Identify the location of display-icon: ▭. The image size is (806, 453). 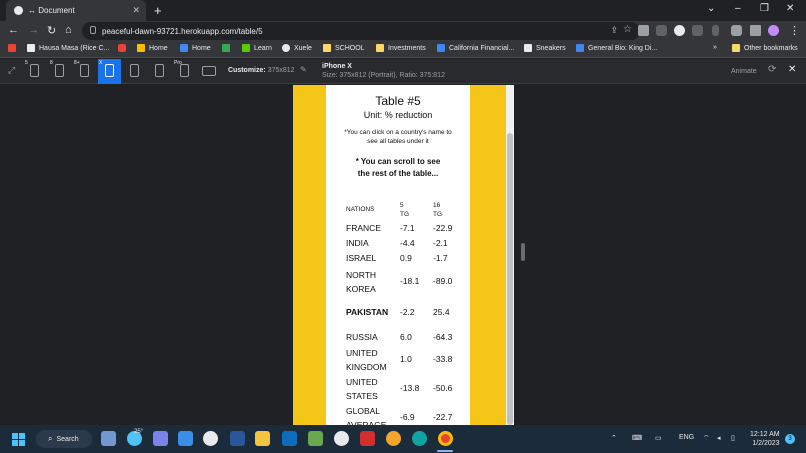
(658, 438).